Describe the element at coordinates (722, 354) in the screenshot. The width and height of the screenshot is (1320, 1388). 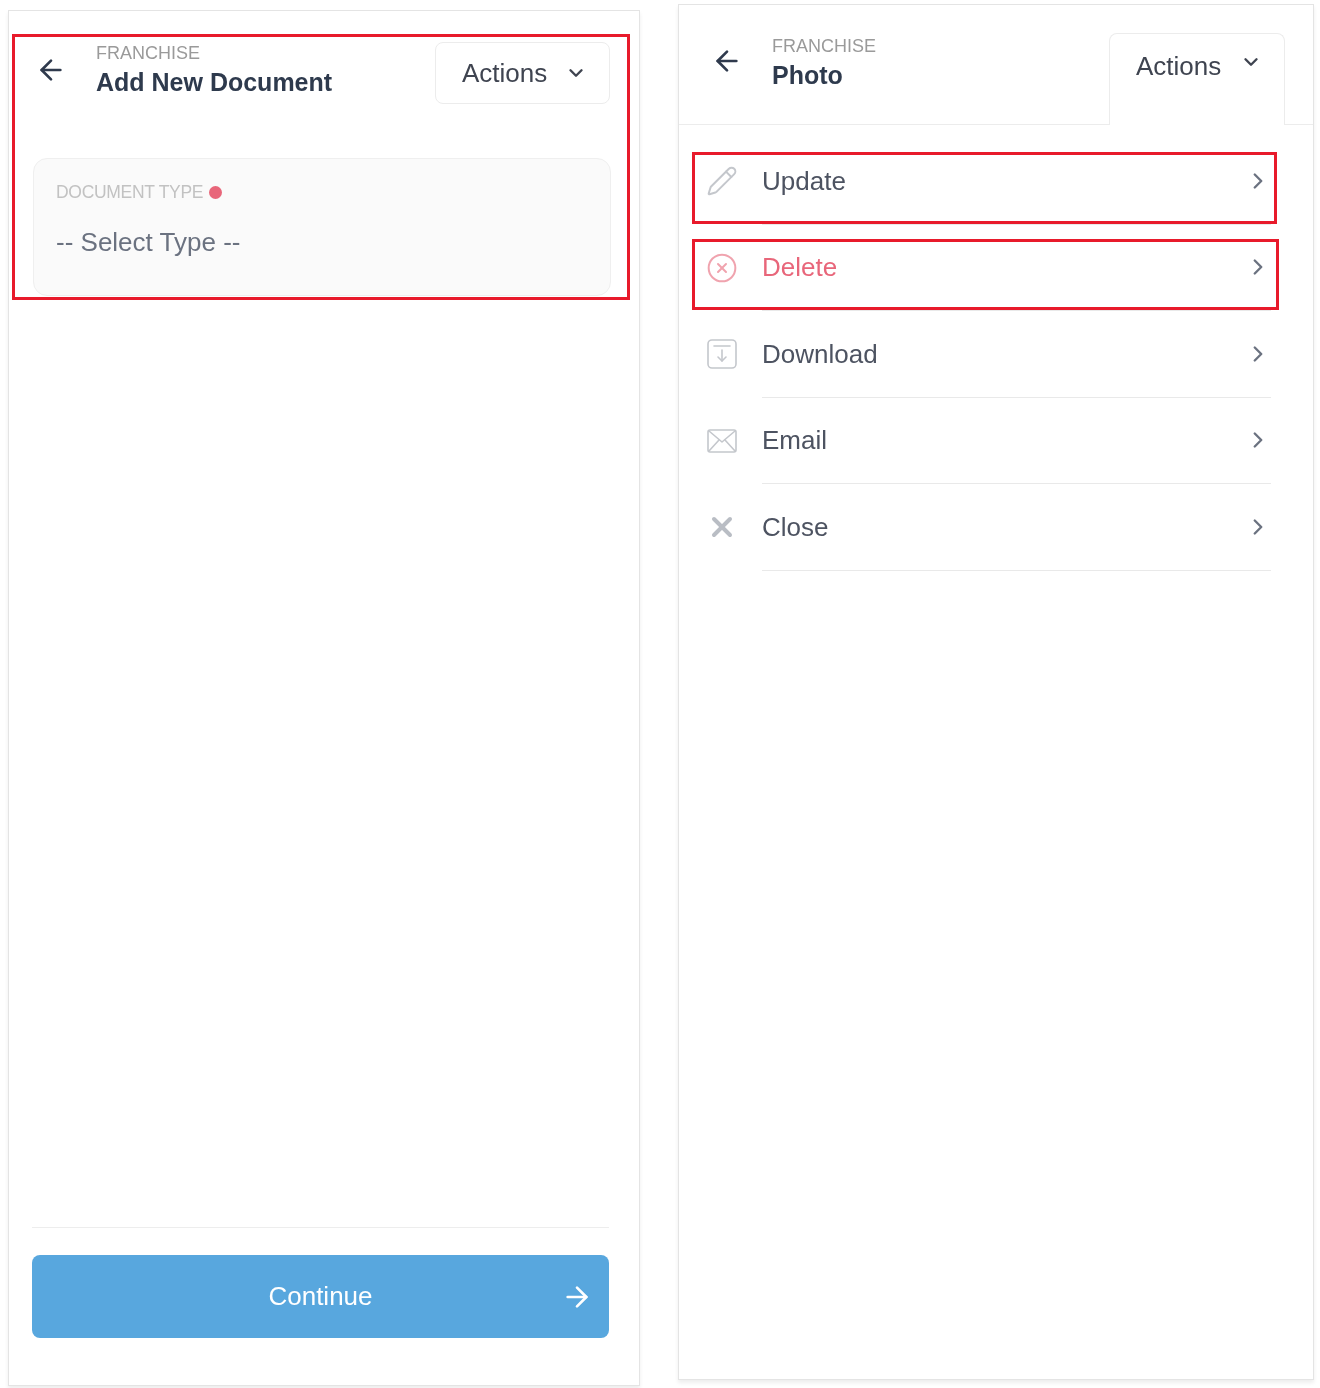
I see `download-icon` at that location.